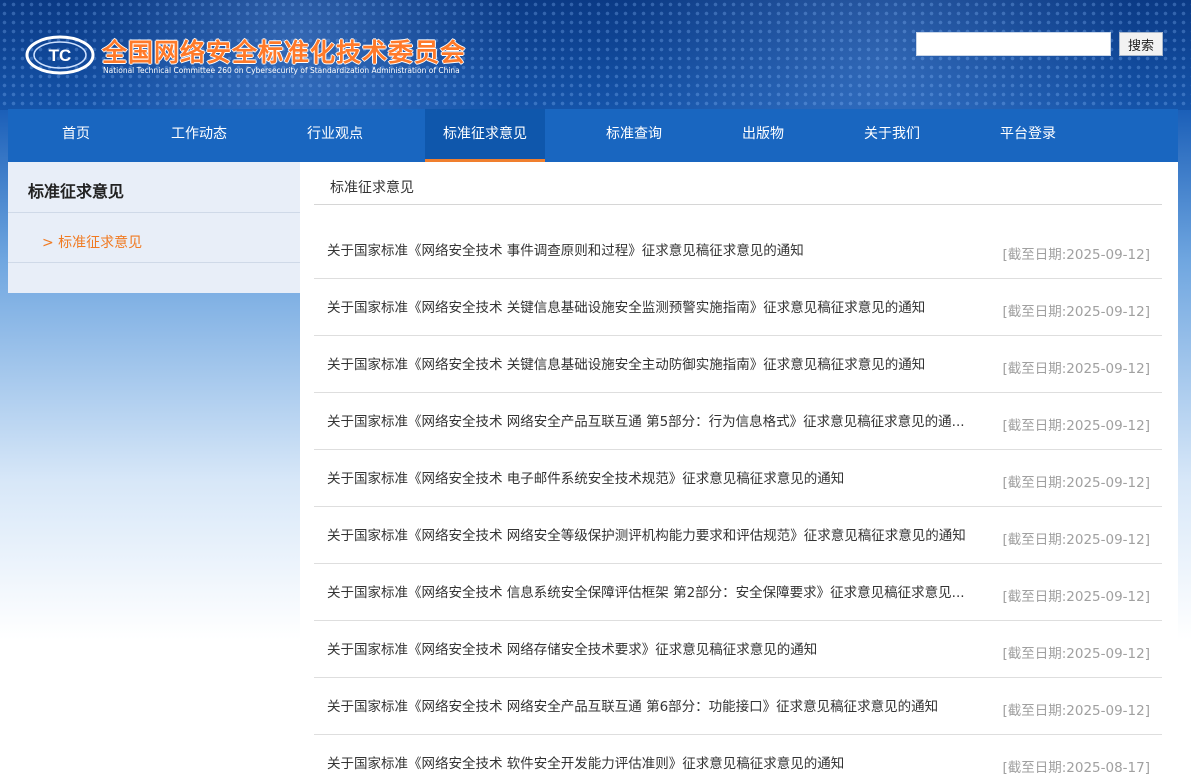 Image resolution: width=1191 pixels, height=783 pixels. I want to click on notice-link: 关于国家标准《网络安全技术 电子邮件系统安全技术规范》征求意见稿征求意见的通知, so click(658, 477).